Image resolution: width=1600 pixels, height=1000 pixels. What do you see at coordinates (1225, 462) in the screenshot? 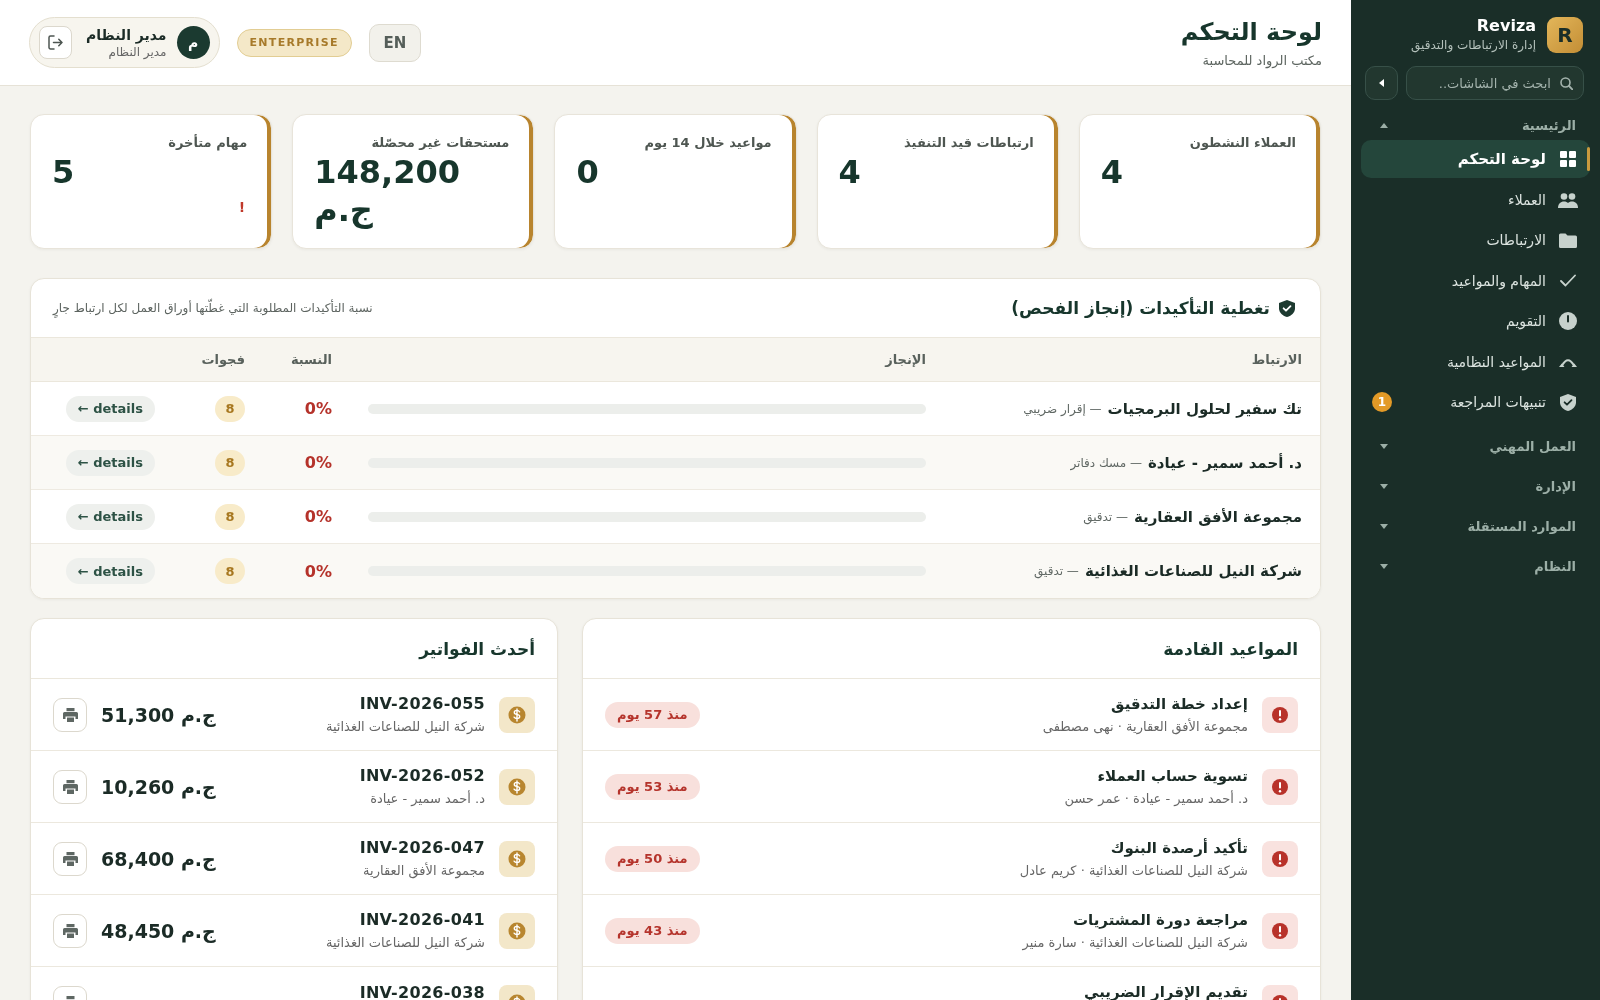
I see `engagement-name: د. أحمد سمير - عيادة` at bounding box center [1225, 462].